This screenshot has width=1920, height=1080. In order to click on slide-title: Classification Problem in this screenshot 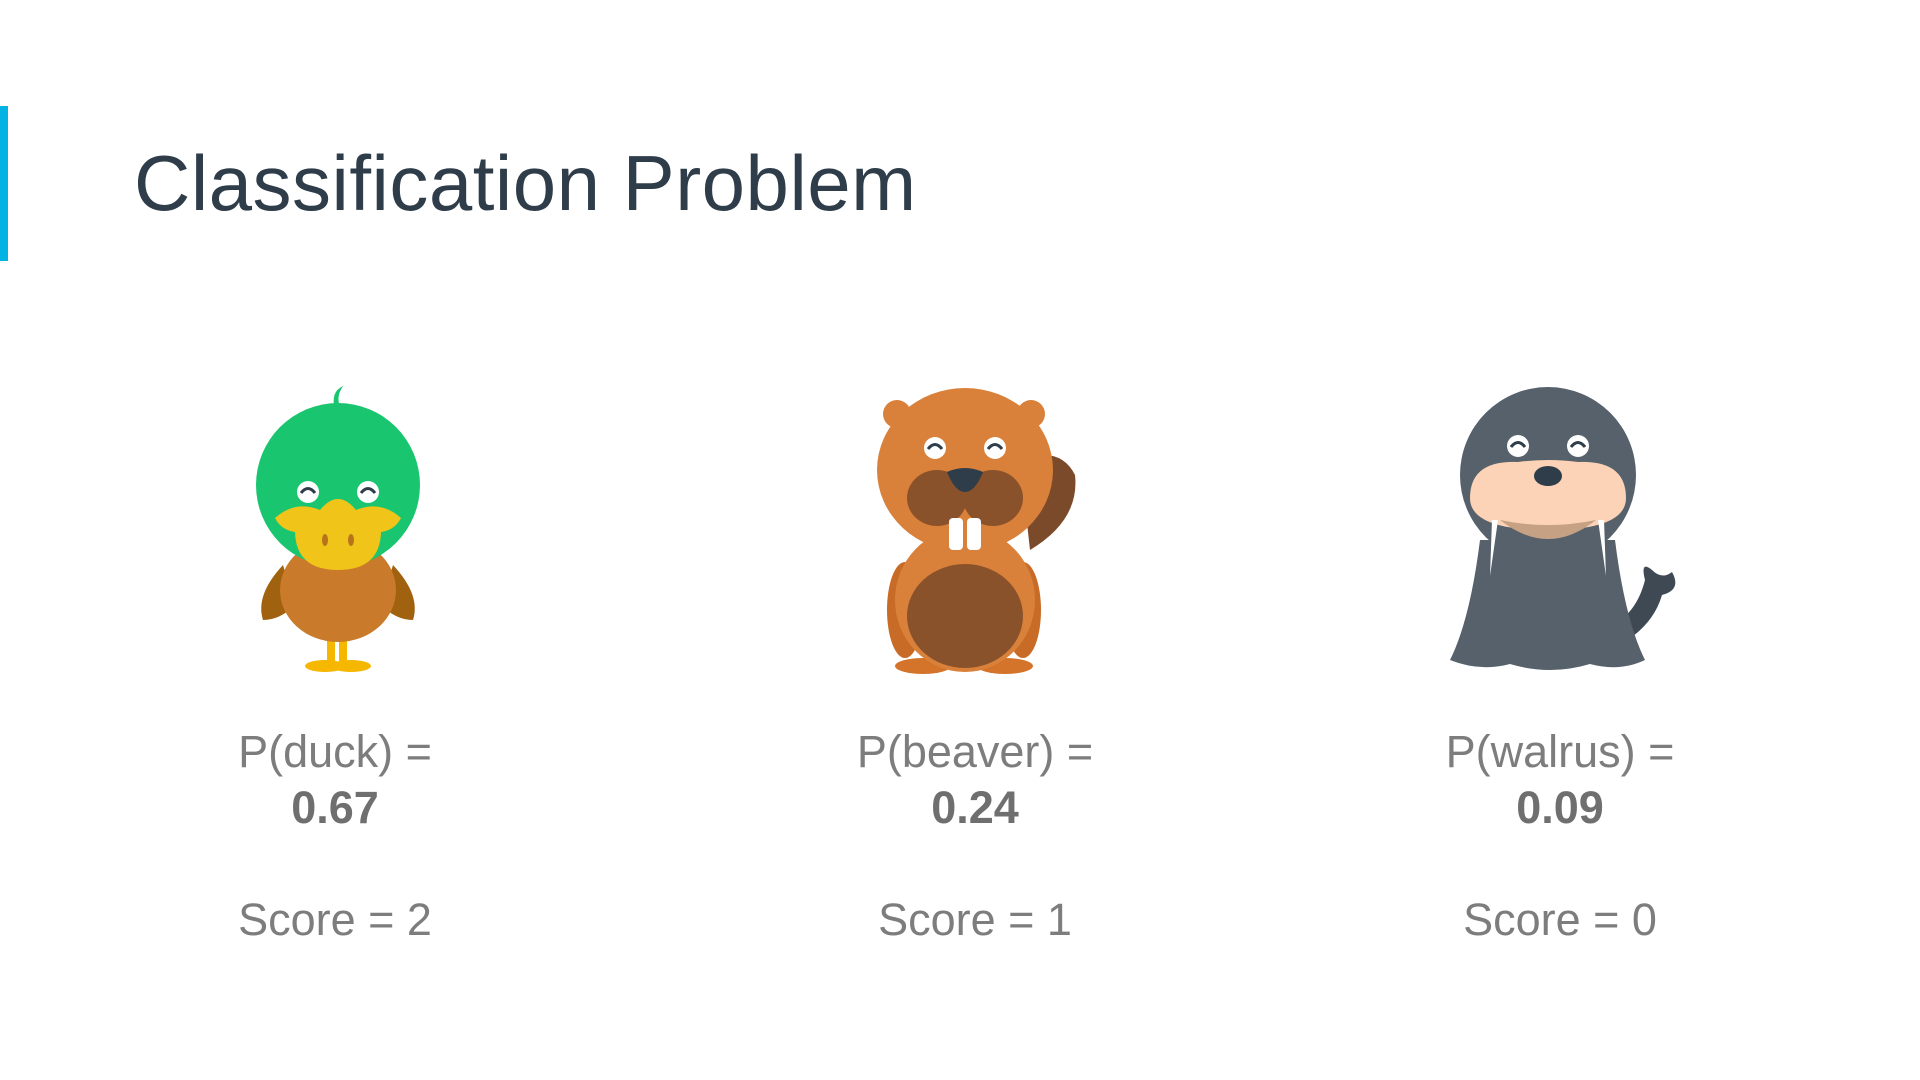, I will do `click(525, 183)`.